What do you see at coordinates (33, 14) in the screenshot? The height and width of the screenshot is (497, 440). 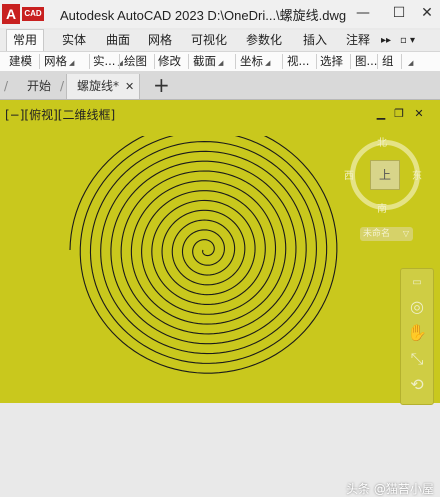 I see `app-logo-text: CAD` at bounding box center [33, 14].